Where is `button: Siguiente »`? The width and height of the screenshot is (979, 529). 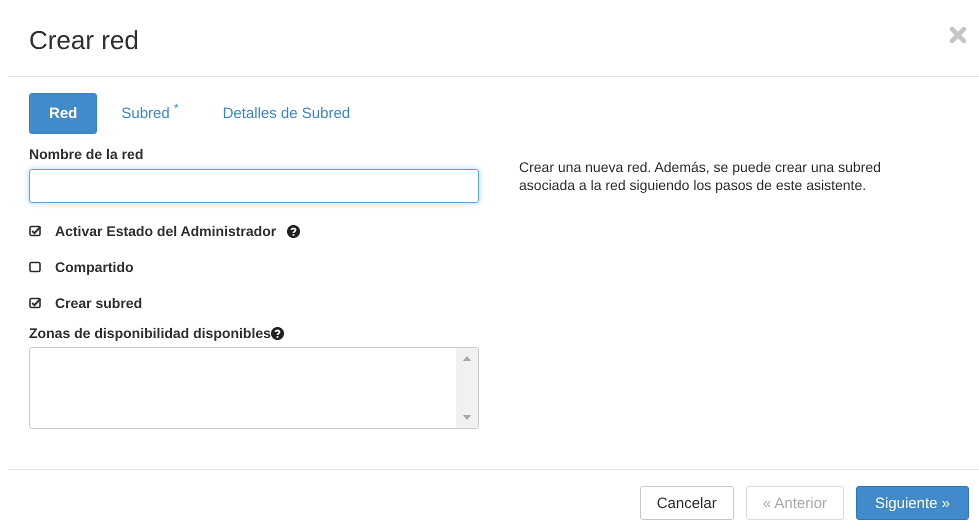
button: Siguiente » is located at coordinates (912, 503).